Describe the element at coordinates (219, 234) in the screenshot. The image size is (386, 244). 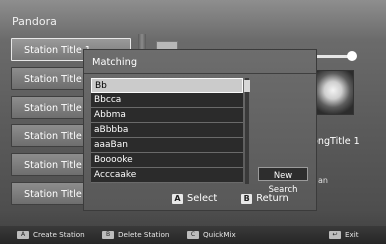
I see `quickmix-label: QuickMix` at that location.